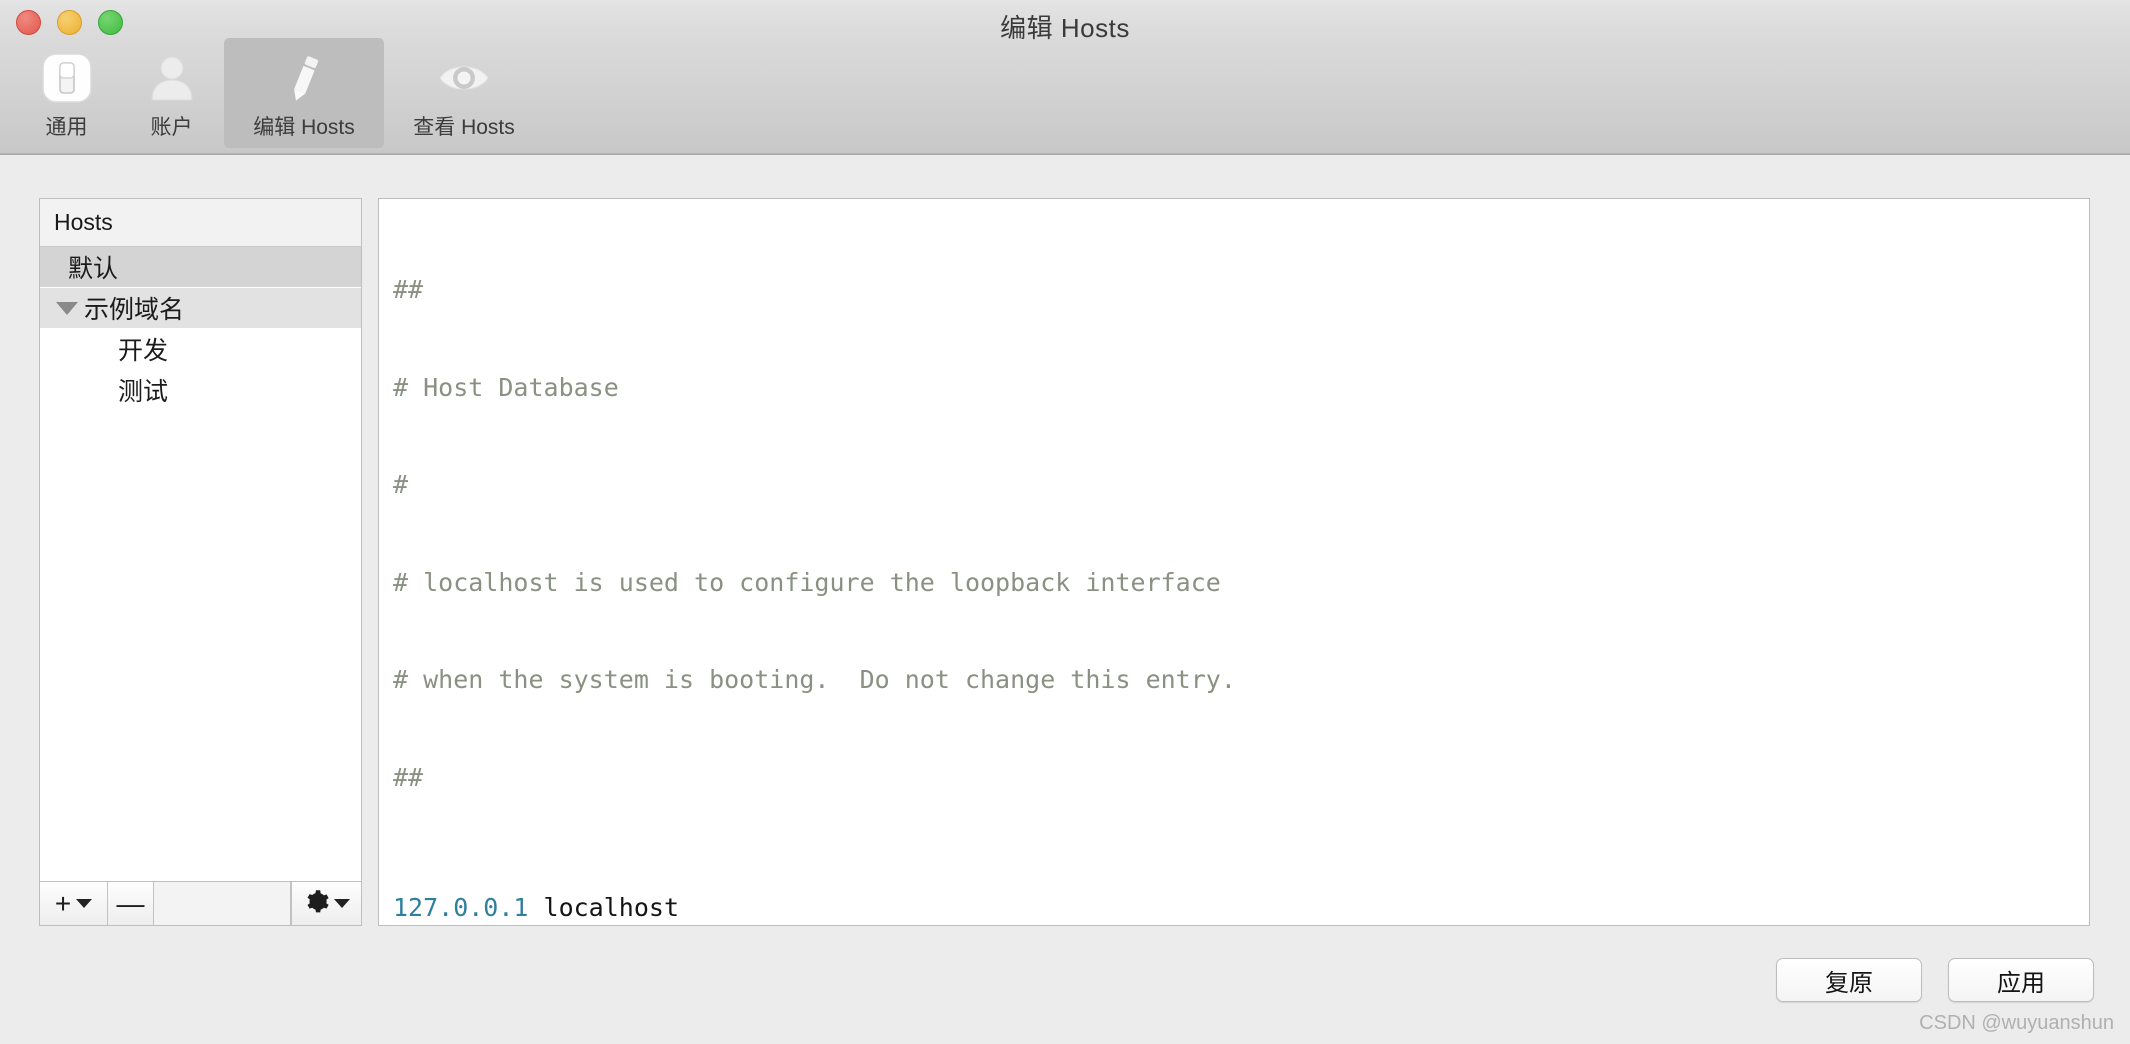 The image size is (2130, 1044). Describe the element at coordinates (536, 907) in the screenshot. I see `editor-line-host-entry: 127.0.0.1 localhost` at that location.